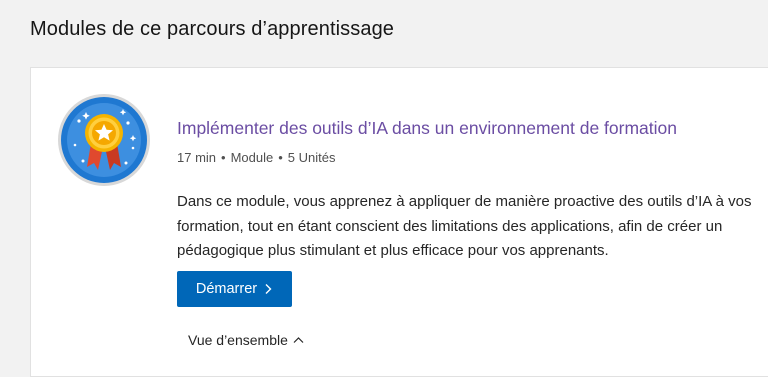 This screenshot has height=377, width=768. What do you see at coordinates (104, 140) in the screenshot?
I see `achievement-badge-icon` at bounding box center [104, 140].